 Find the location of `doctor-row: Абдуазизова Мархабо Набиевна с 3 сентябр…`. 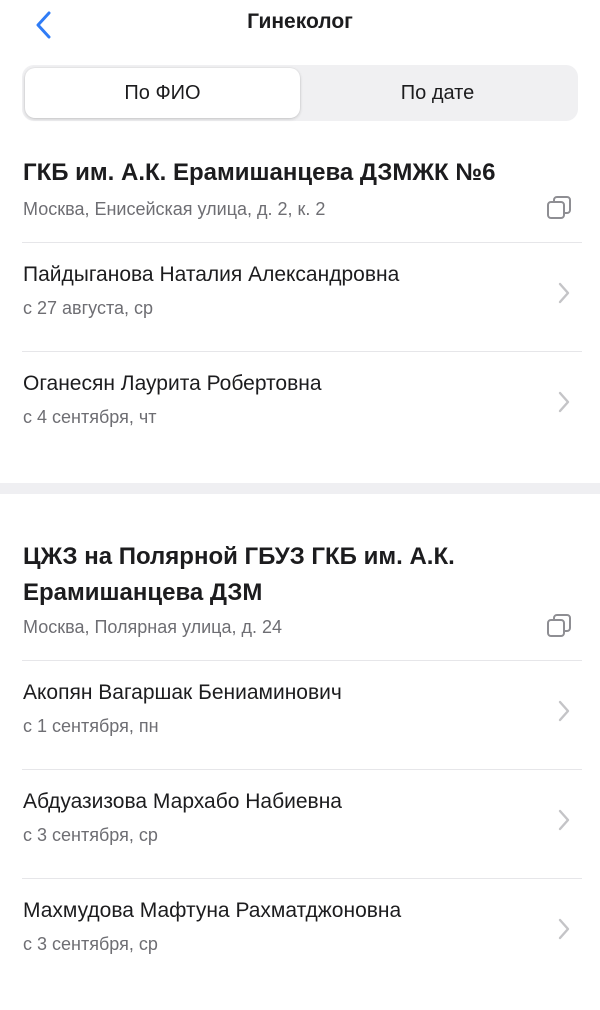

doctor-row: Абдуазизова Мархабо Набиевна с 3 сентябр… is located at coordinates (300, 824).